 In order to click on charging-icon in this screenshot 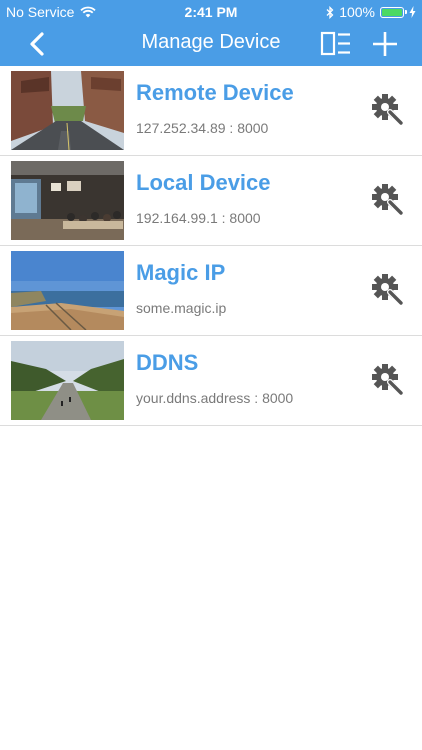, I will do `click(412, 12)`.